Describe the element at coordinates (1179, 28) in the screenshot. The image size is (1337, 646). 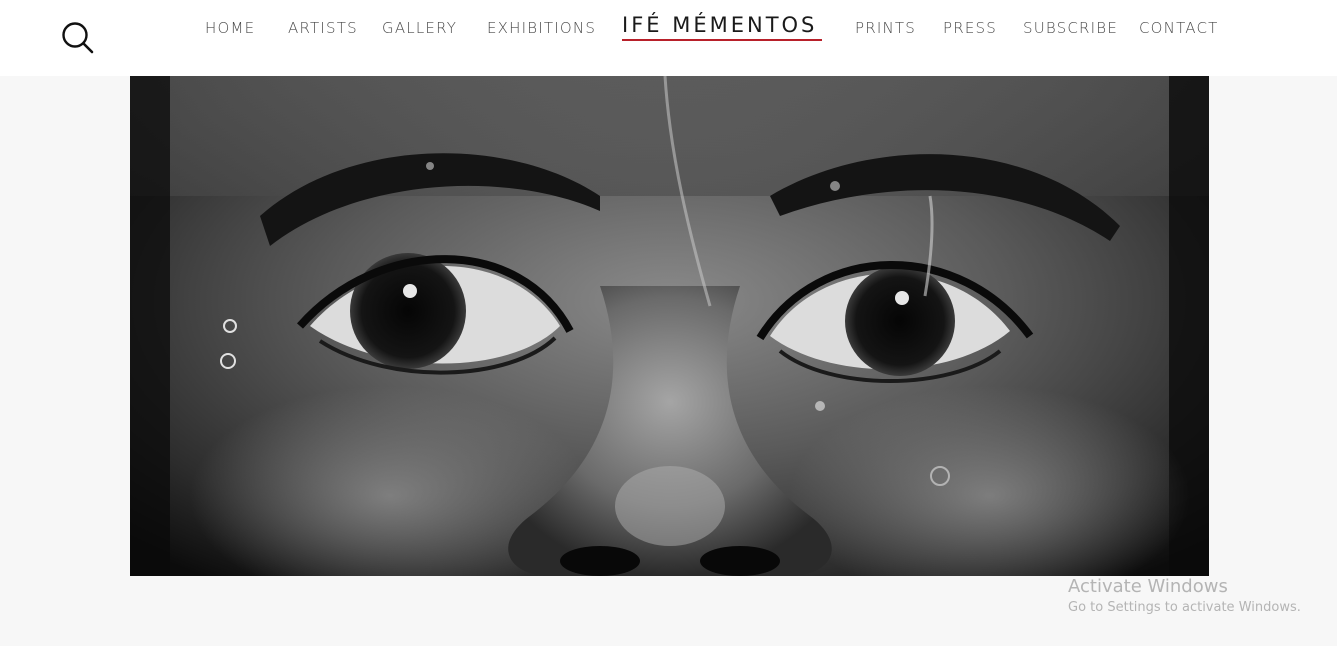
I see `nav-contact: CONTACT` at that location.